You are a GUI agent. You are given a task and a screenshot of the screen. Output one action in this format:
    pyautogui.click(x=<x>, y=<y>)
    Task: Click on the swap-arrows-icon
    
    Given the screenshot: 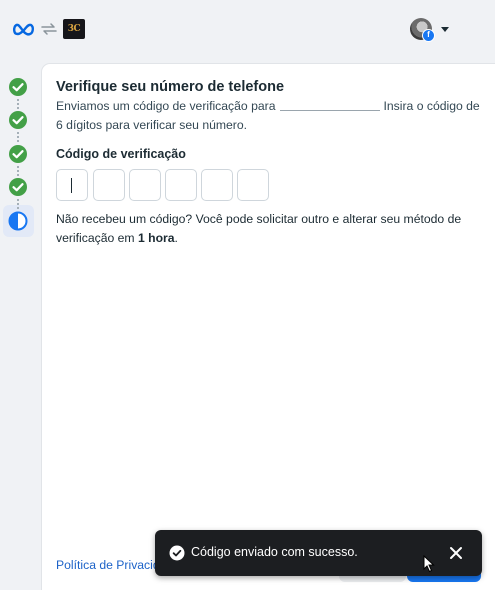 What is the action you would take?
    pyautogui.click(x=49, y=29)
    